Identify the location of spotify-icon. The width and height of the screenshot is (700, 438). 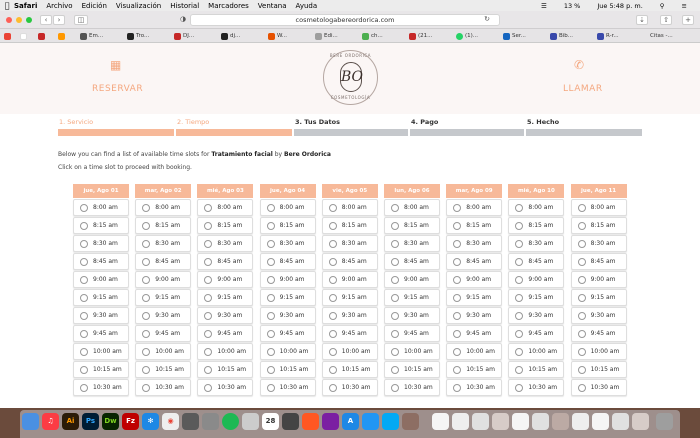
(230, 421).